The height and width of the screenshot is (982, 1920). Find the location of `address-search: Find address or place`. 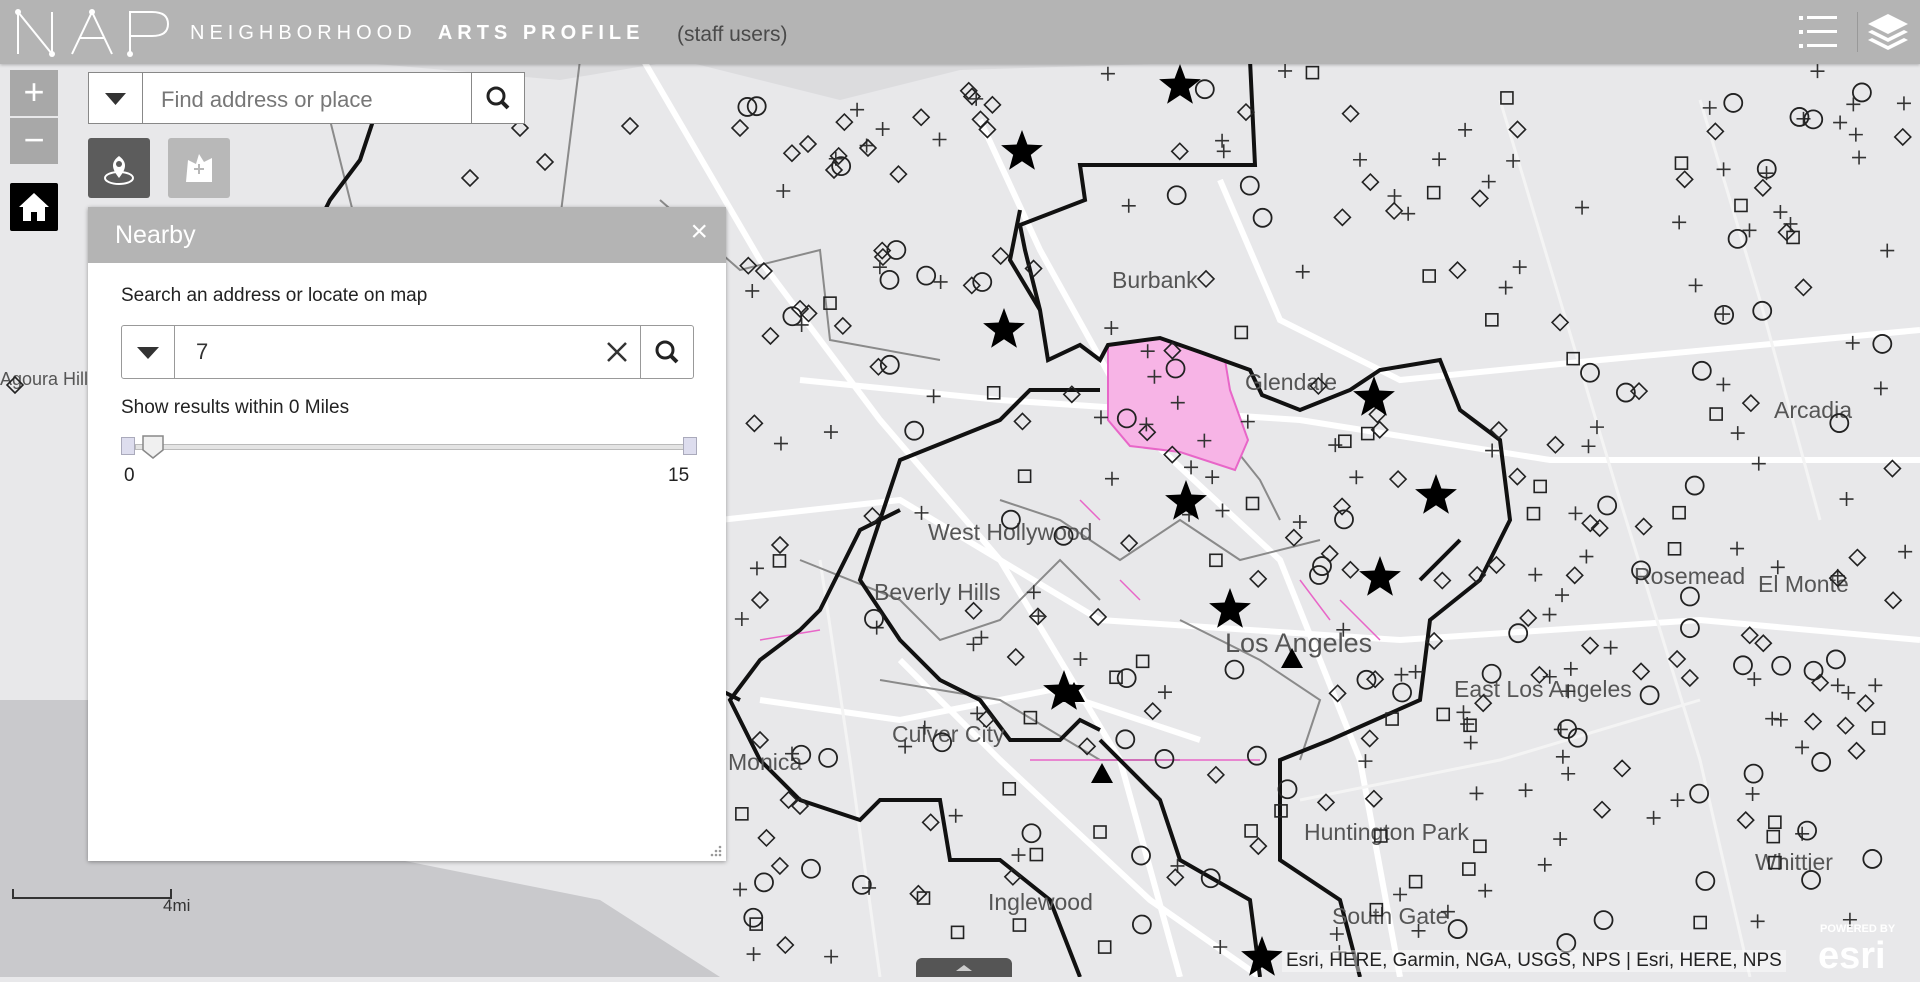

address-search: Find address or place is located at coordinates (306, 98).